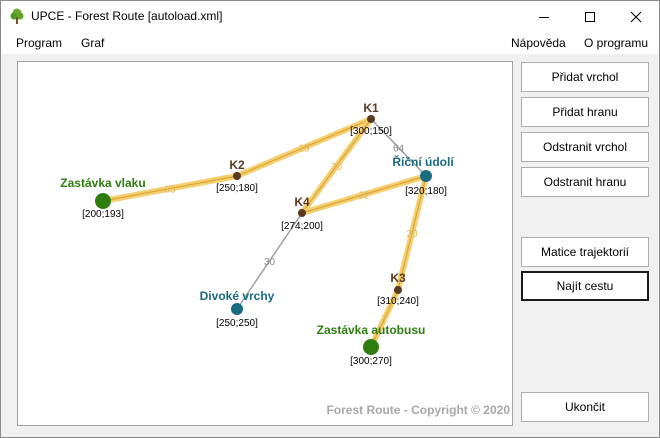  I want to click on find-path-button: Najít cestu, so click(585, 286).